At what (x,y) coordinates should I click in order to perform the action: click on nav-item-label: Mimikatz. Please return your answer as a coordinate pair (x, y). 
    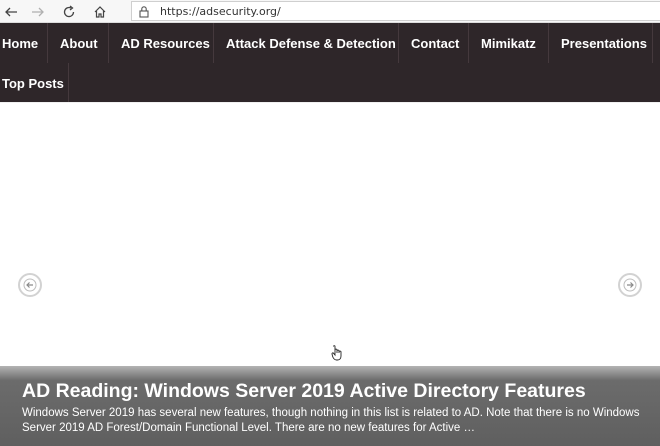
    Looking at the image, I should click on (508, 43).